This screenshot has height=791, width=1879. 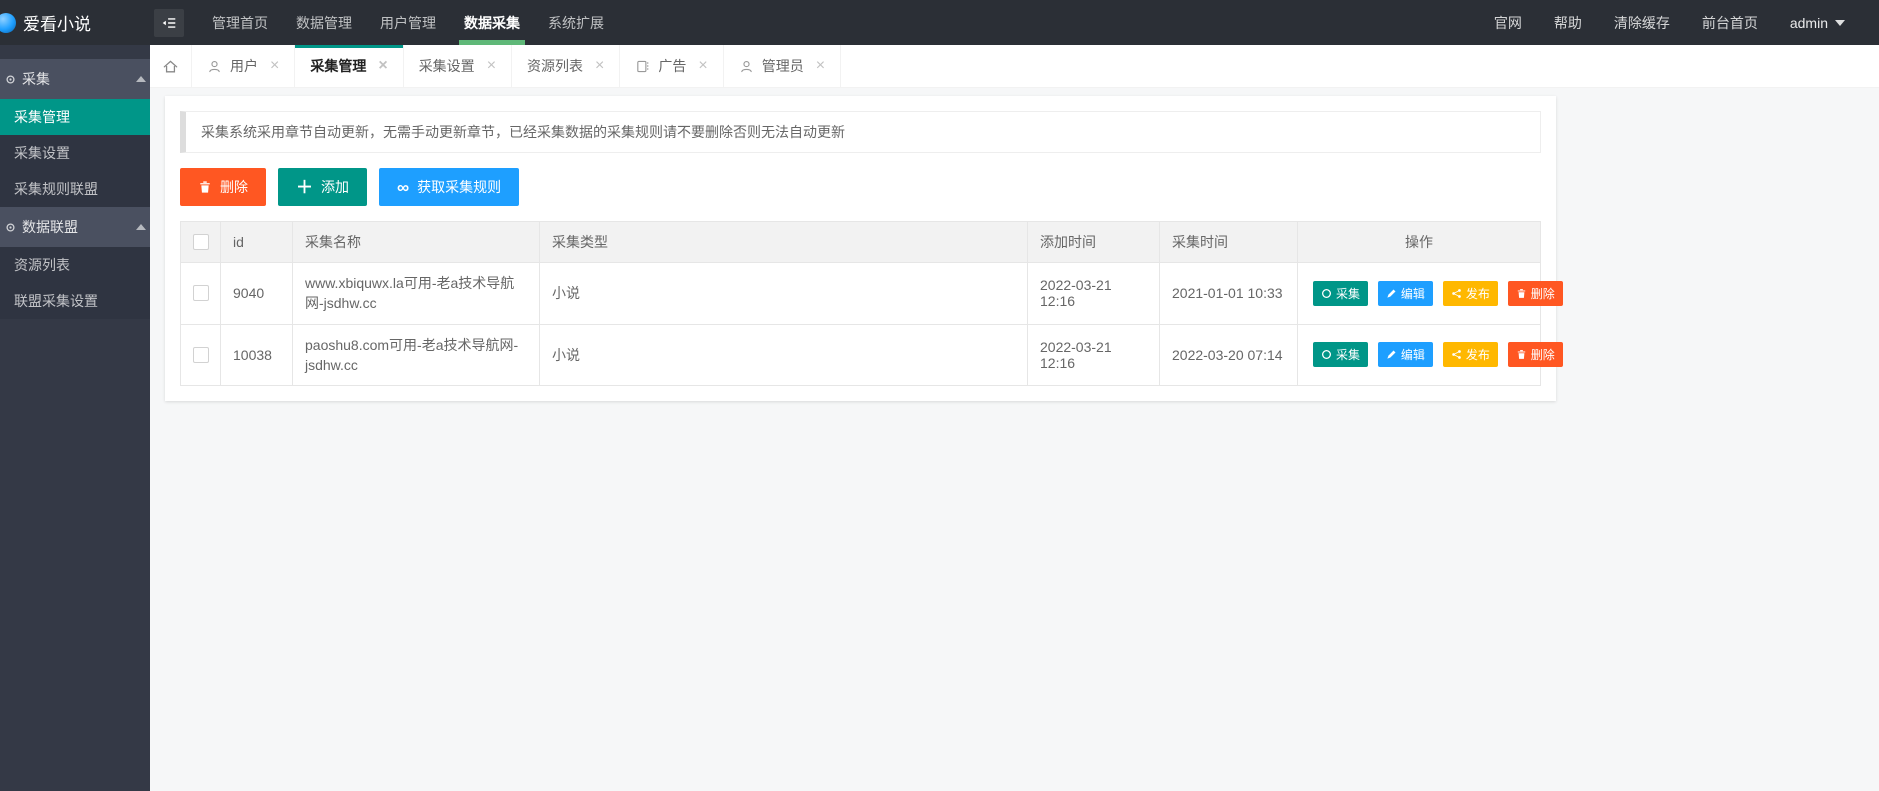 What do you see at coordinates (416, 242) in the screenshot?
I see `col-name: 采集名称` at bounding box center [416, 242].